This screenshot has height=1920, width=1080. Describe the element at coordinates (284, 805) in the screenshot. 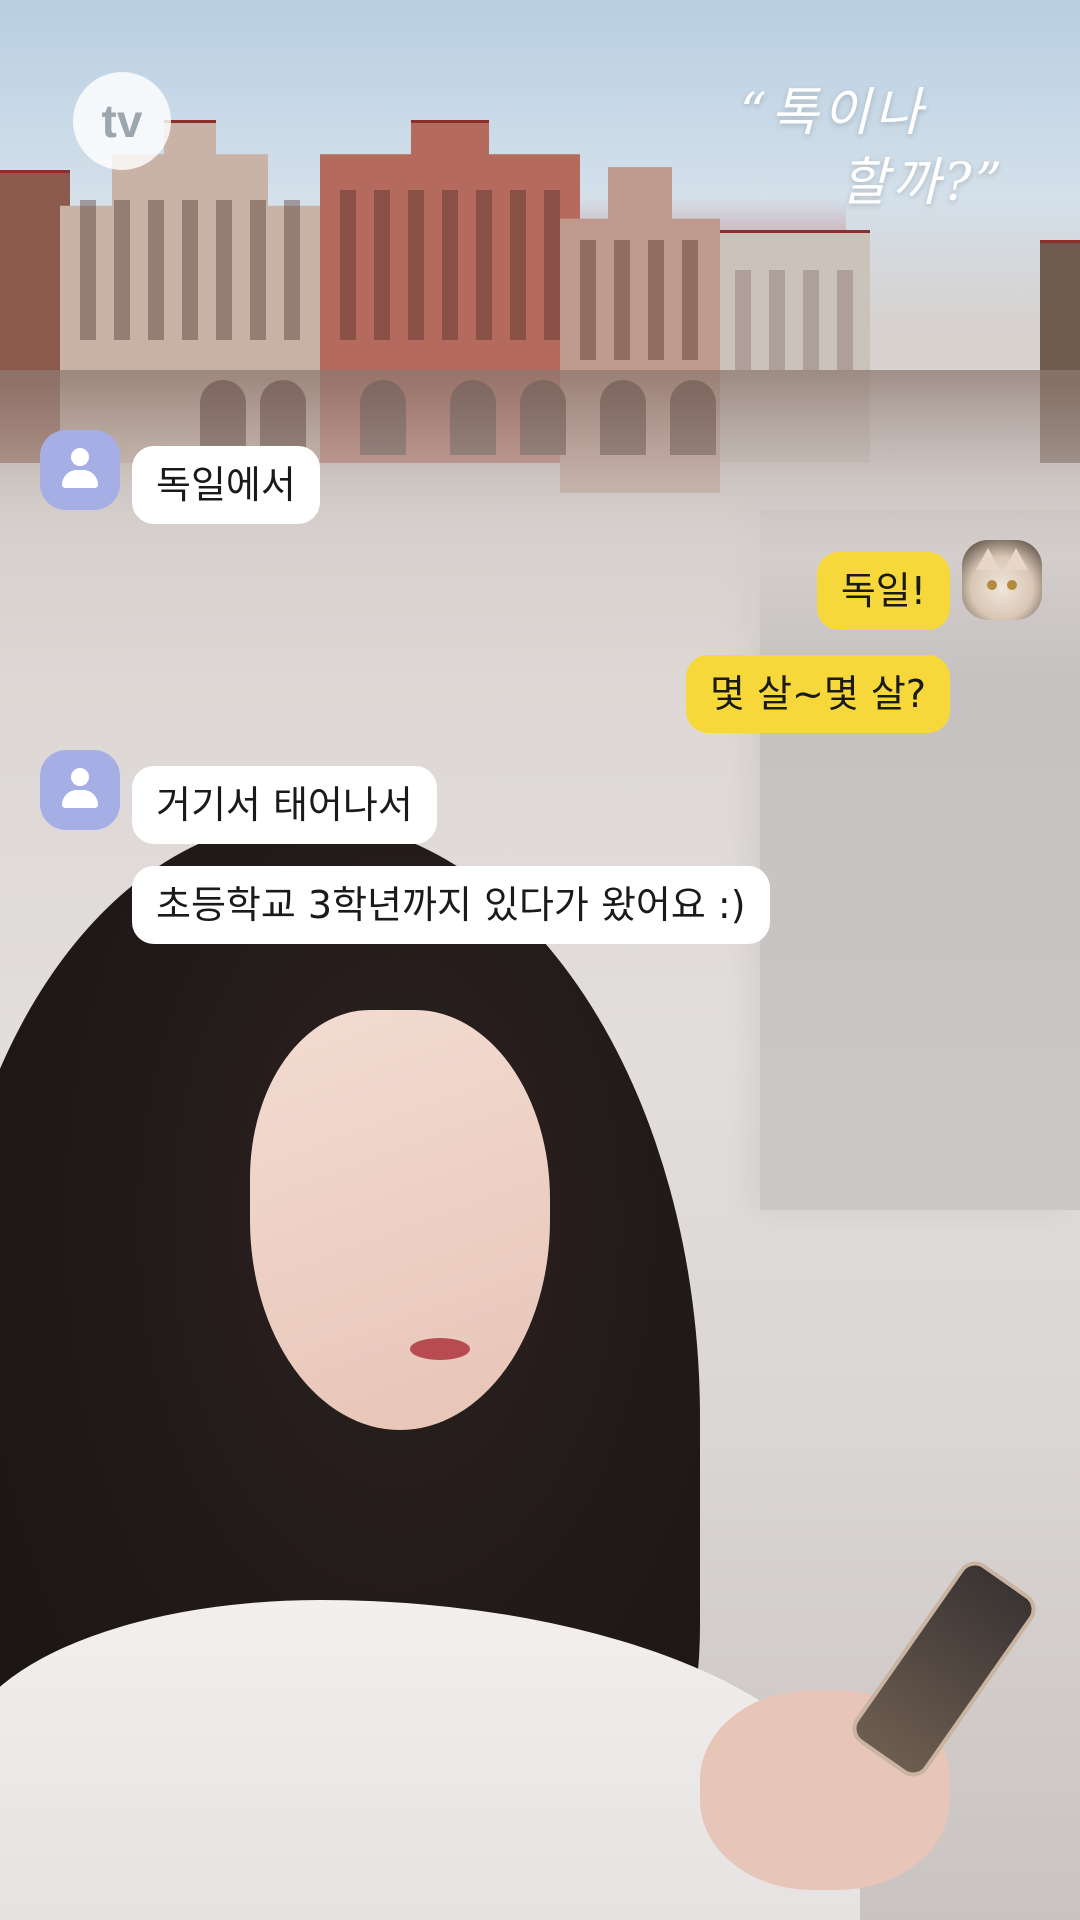

I see `chat-bubble-incoming: 거기서 태어나서` at that location.